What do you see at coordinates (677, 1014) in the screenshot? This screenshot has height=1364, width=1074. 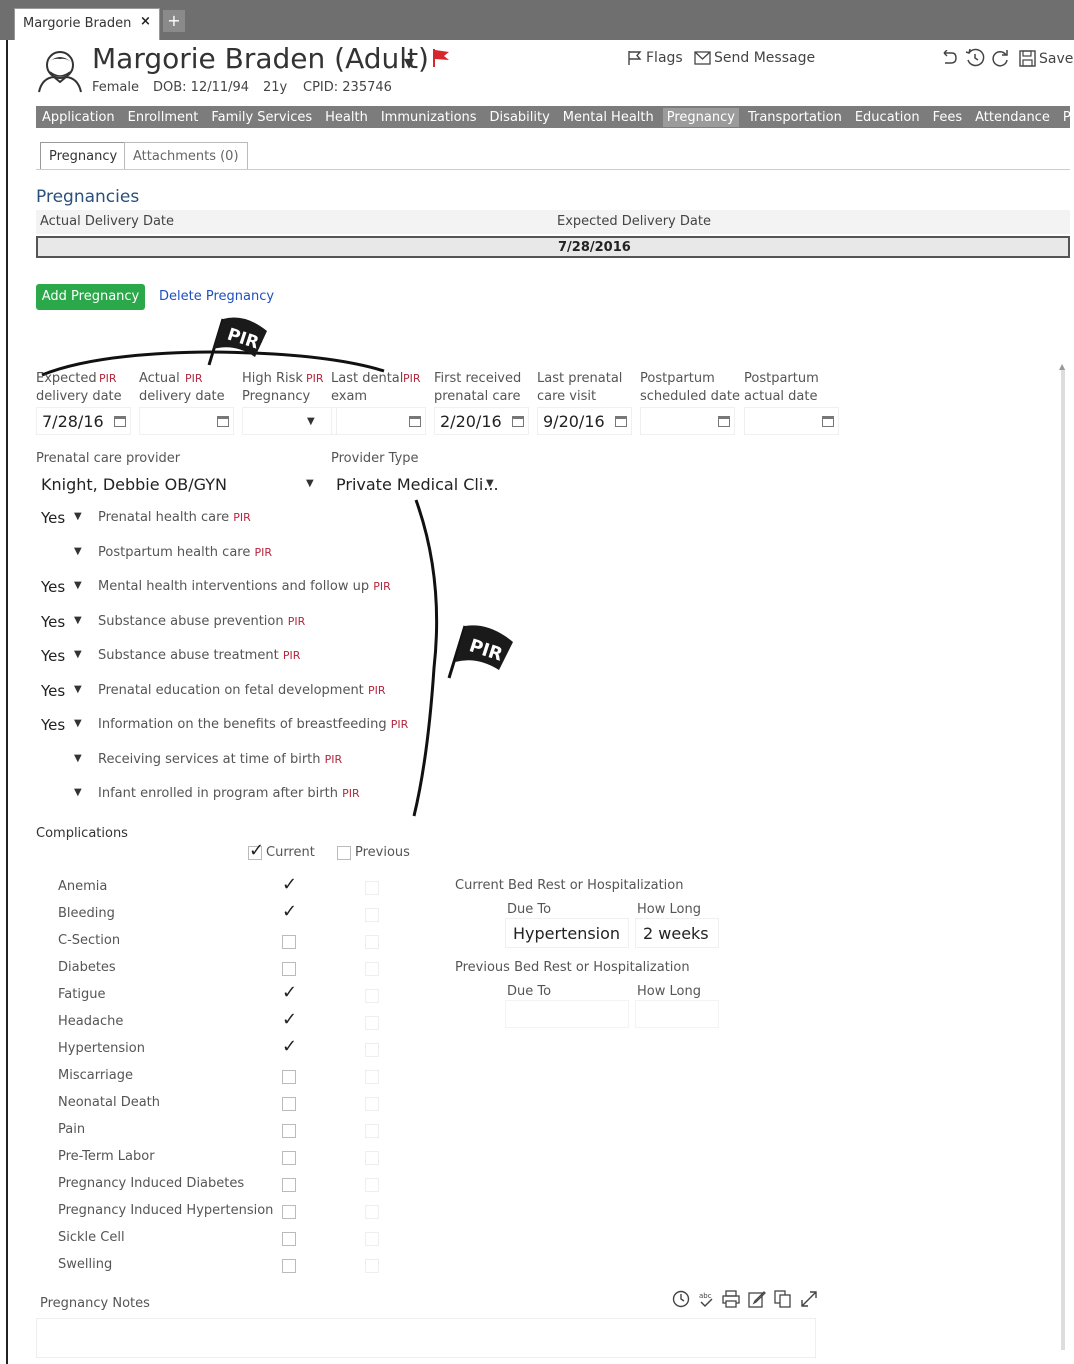 I see `previous-how-long-field` at bounding box center [677, 1014].